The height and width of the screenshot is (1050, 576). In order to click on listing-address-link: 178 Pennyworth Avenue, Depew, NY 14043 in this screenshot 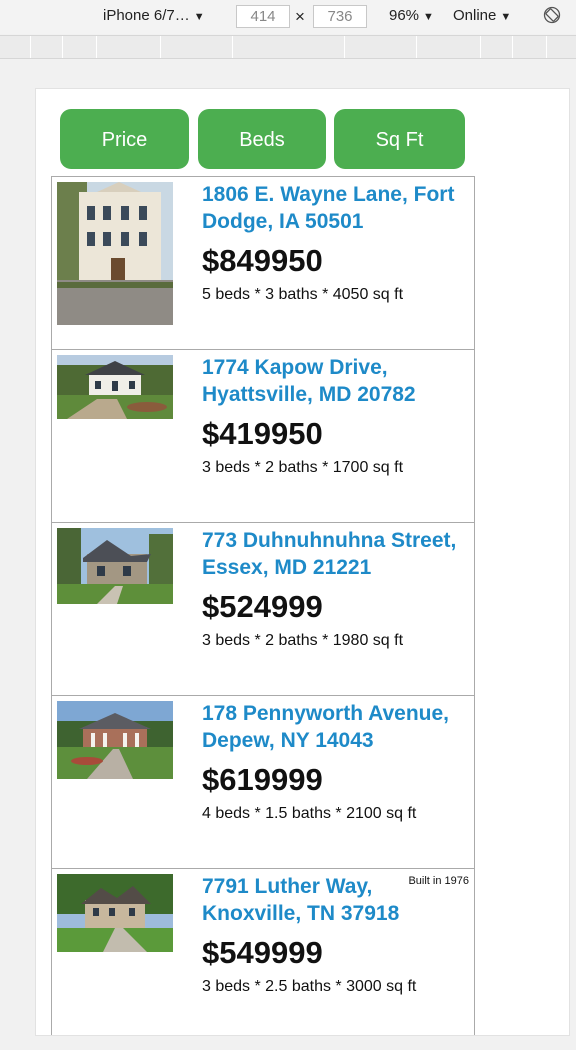, I will do `click(337, 727)`.